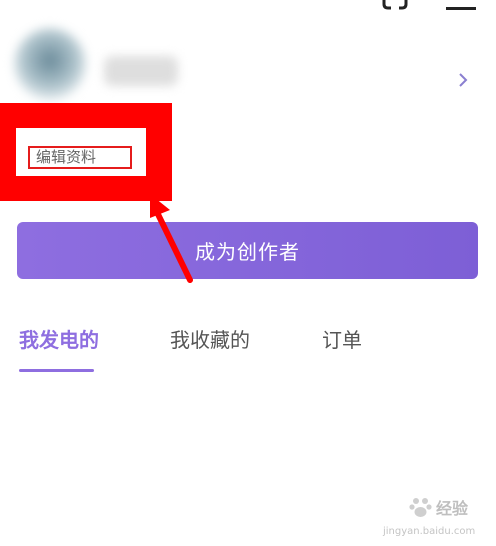 This screenshot has height=546, width=496. Describe the element at coordinates (452, 508) in the screenshot. I see `watermark-text: 经验` at that location.